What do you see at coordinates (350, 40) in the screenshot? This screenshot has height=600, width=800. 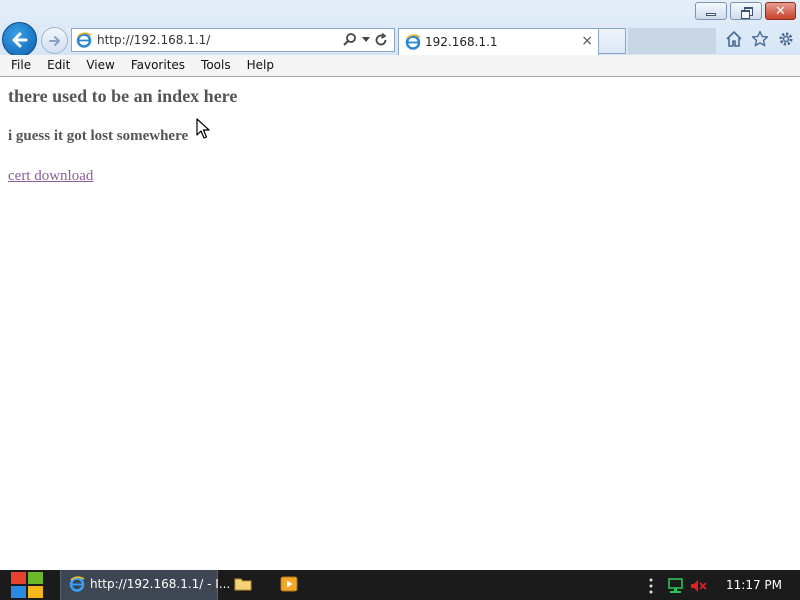 I see `search-icon` at bounding box center [350, 40].